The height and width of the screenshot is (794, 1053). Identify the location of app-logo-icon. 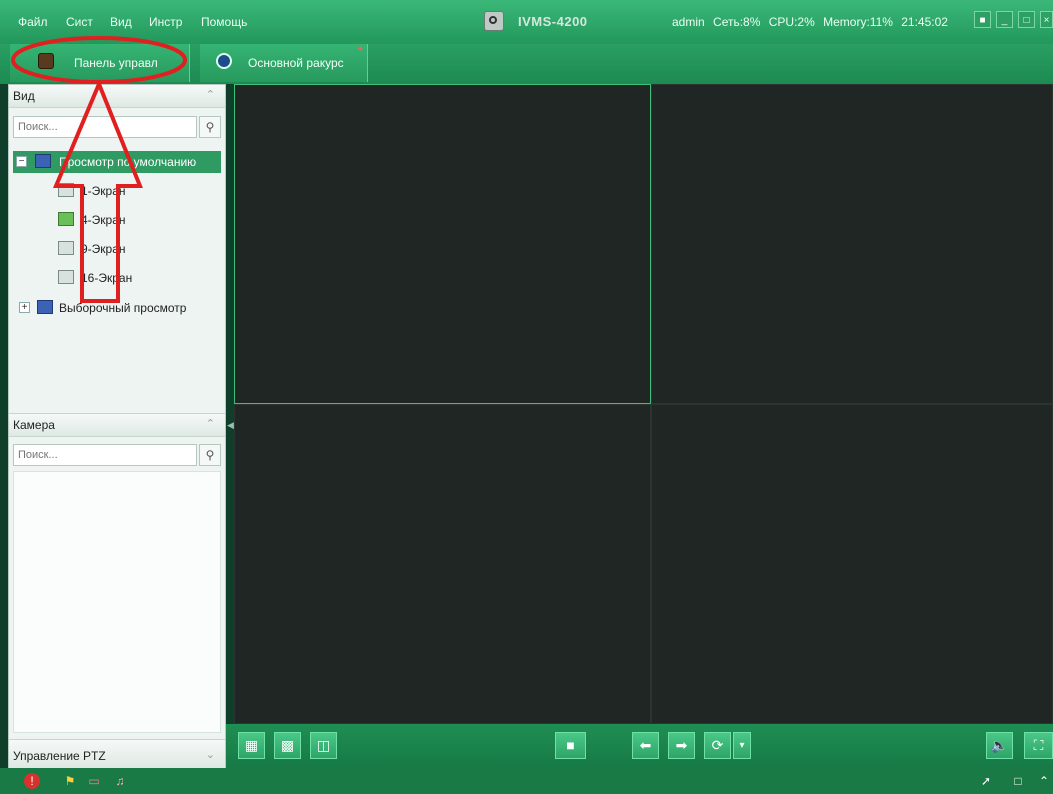
(494, 21).